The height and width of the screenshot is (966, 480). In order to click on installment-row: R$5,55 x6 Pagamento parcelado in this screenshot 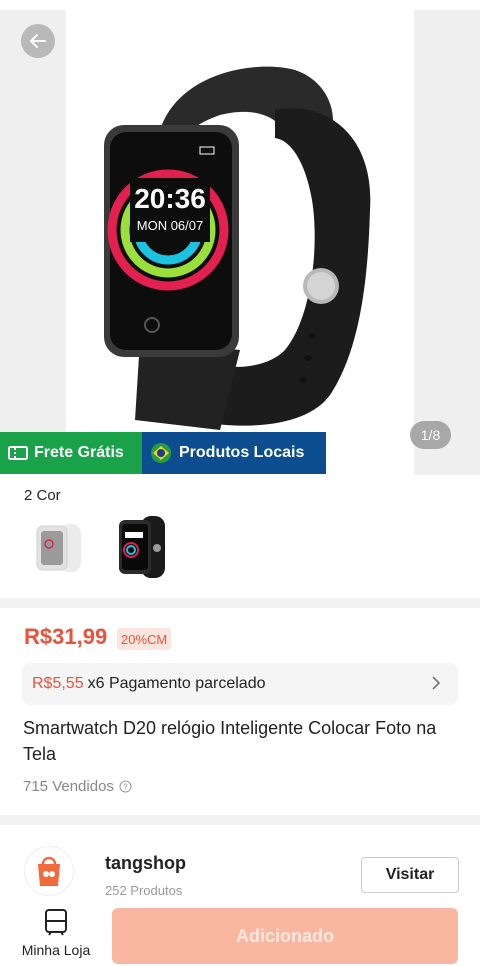, I will do `click(240, 684)`.